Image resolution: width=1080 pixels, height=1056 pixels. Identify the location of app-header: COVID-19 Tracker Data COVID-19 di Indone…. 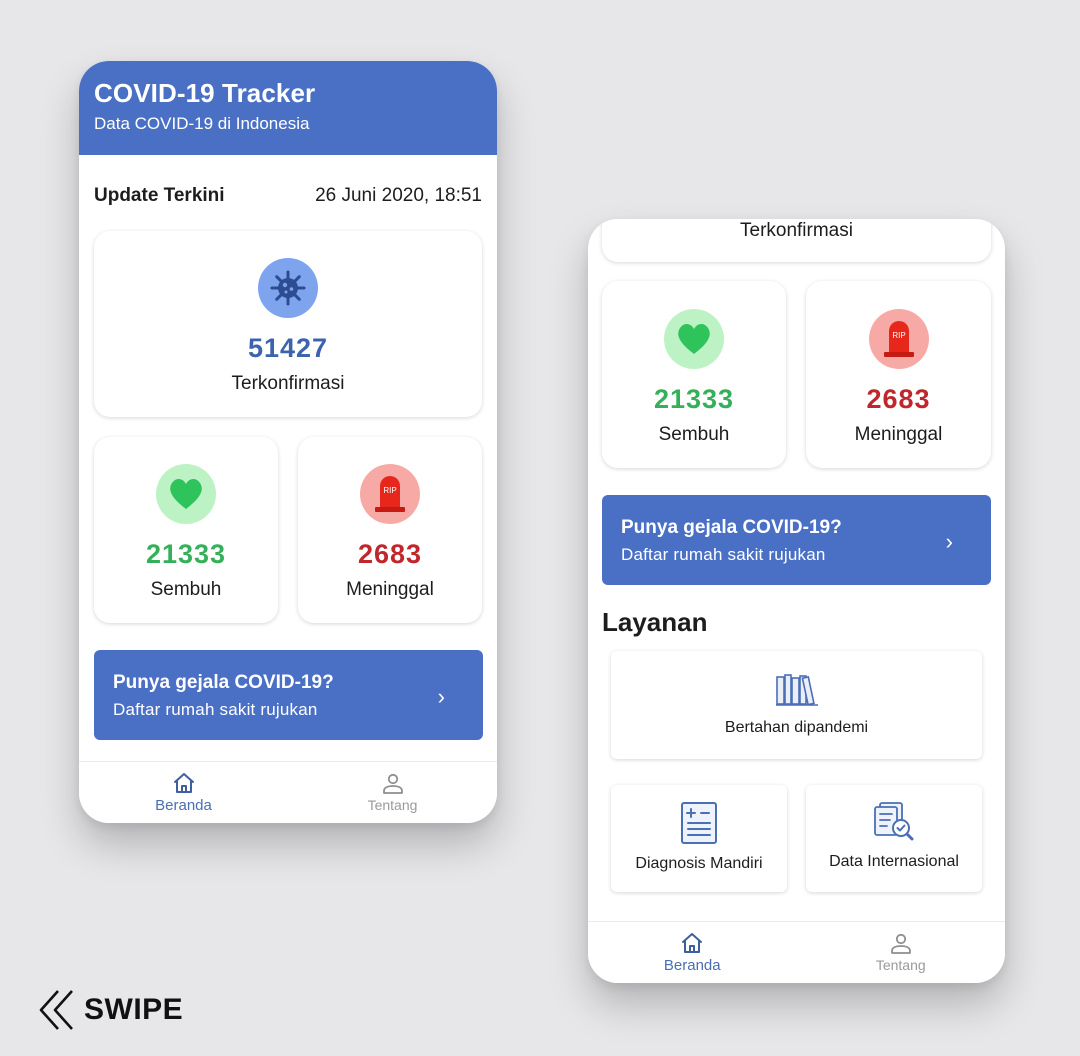
(288, 108).